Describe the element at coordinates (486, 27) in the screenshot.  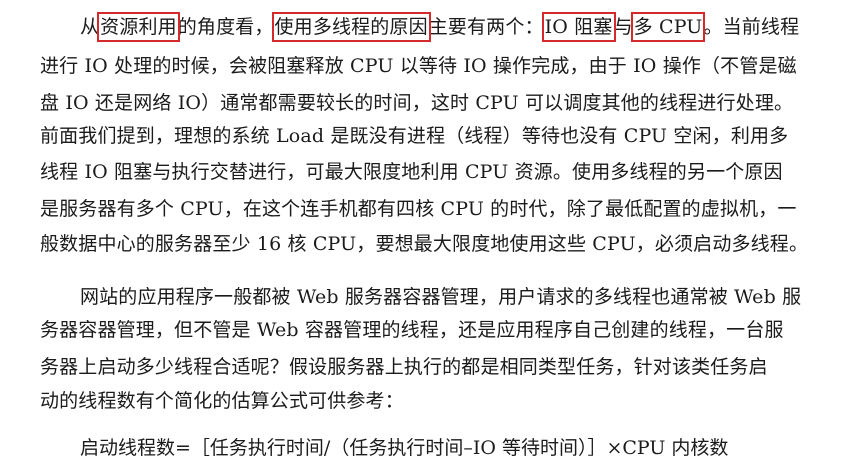
I see `p1-l1-mid2: 主要有两个：` at that location.